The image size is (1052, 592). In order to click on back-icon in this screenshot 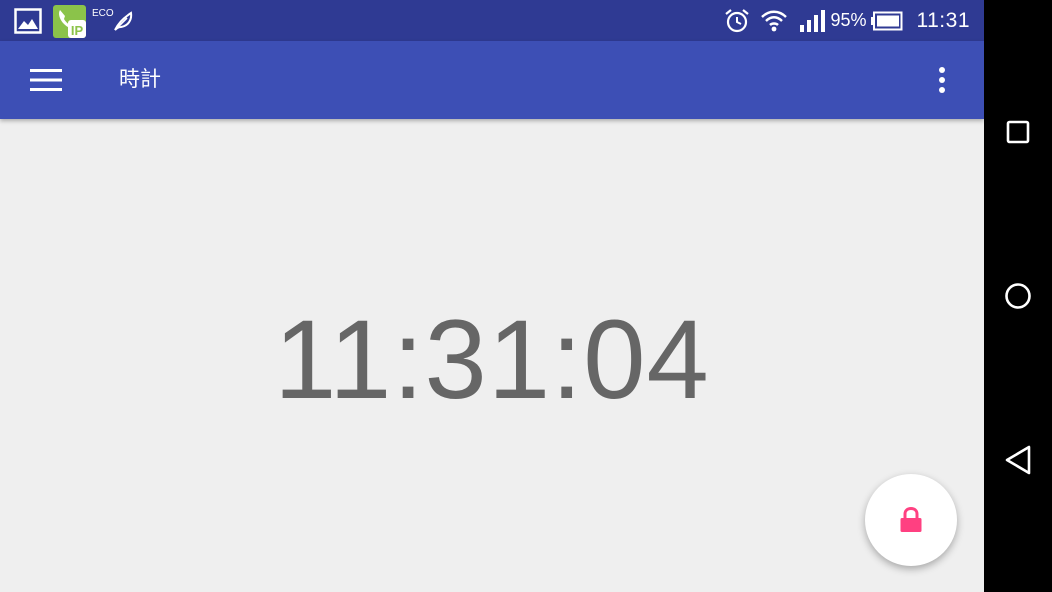, I will do `click(1018, 460)`.